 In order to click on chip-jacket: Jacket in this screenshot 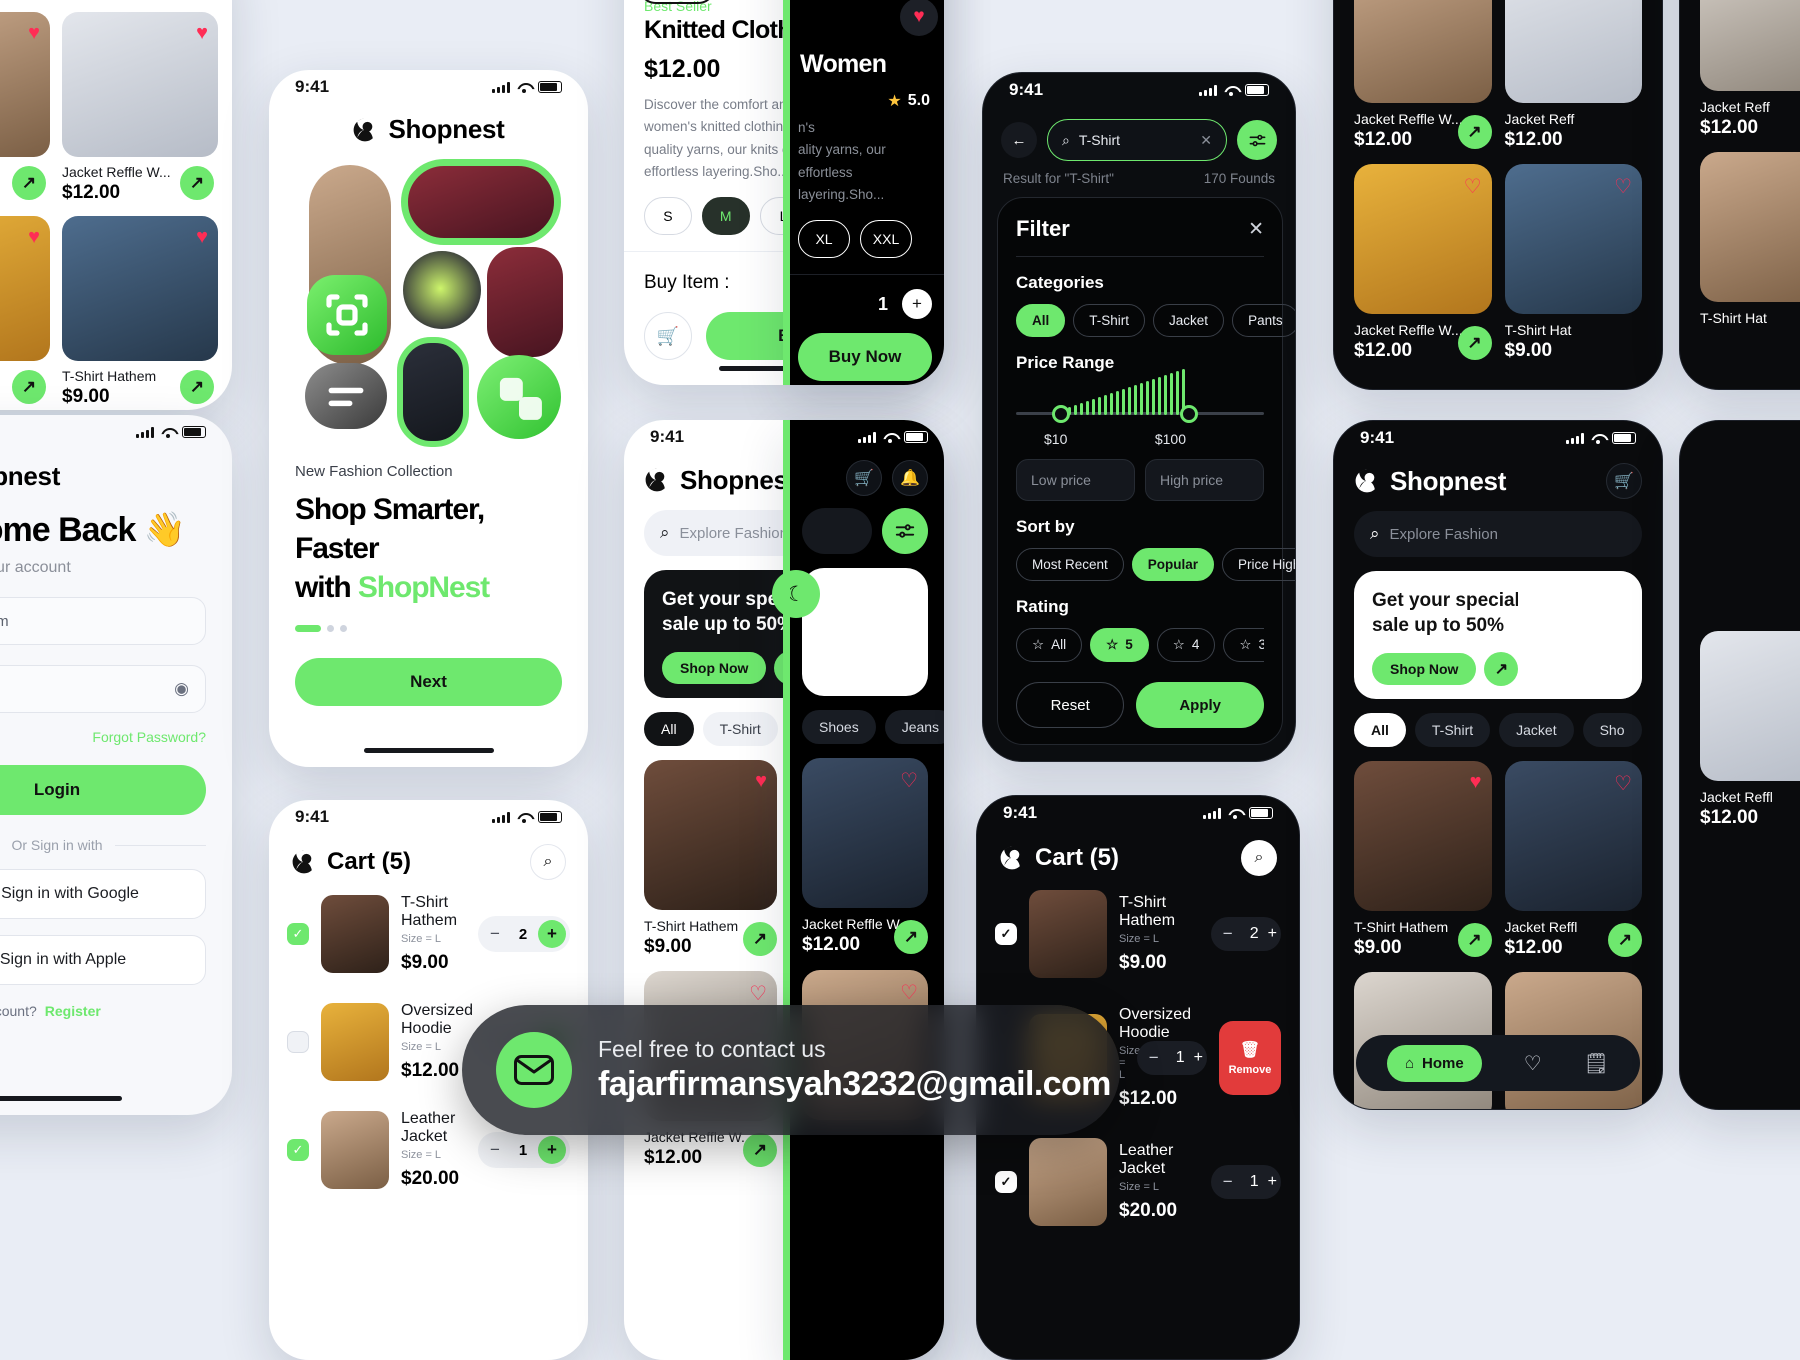, I will do `click(1536, 730)`.